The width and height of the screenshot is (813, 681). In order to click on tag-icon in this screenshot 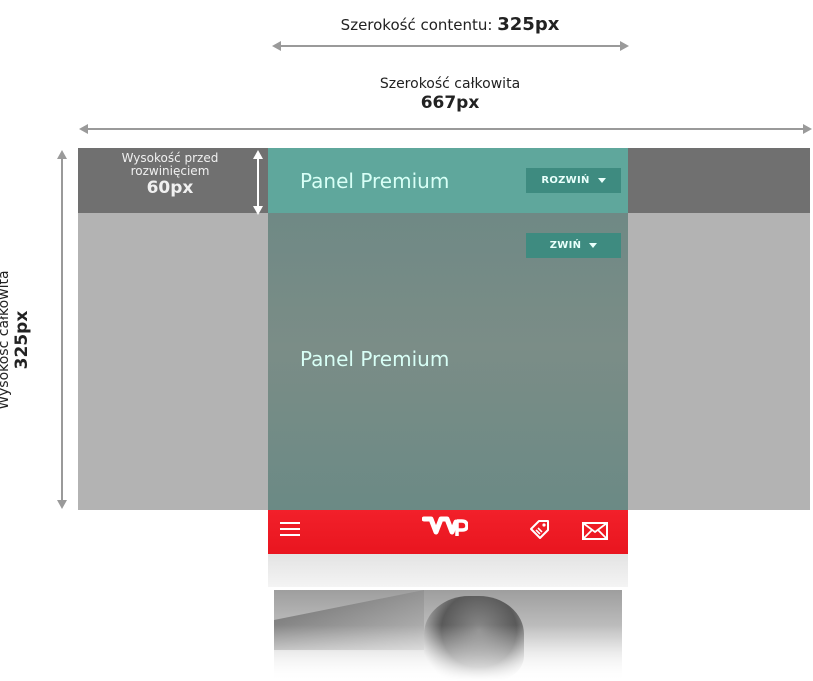, I will do `click(540, 530)`.